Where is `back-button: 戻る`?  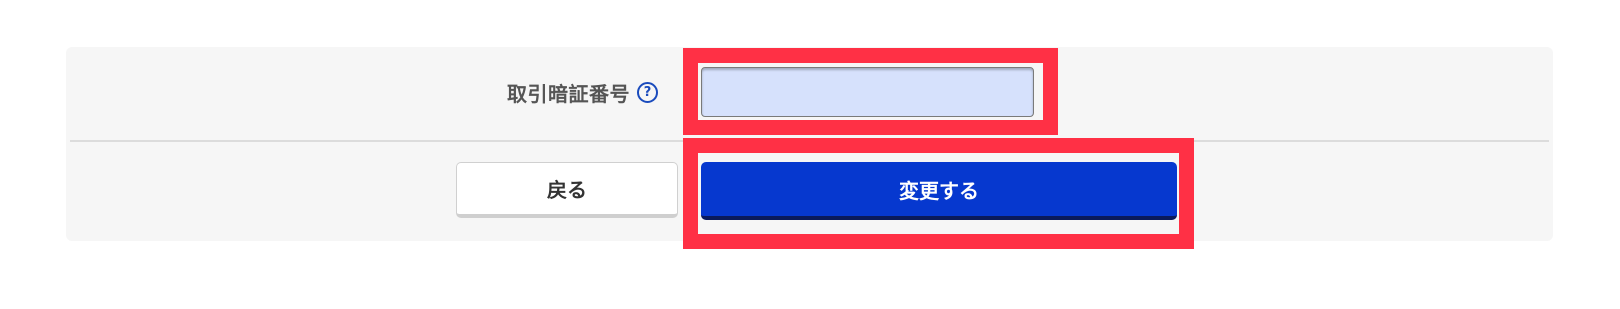 back-button: 戻る is located at coordinates (567, 190).